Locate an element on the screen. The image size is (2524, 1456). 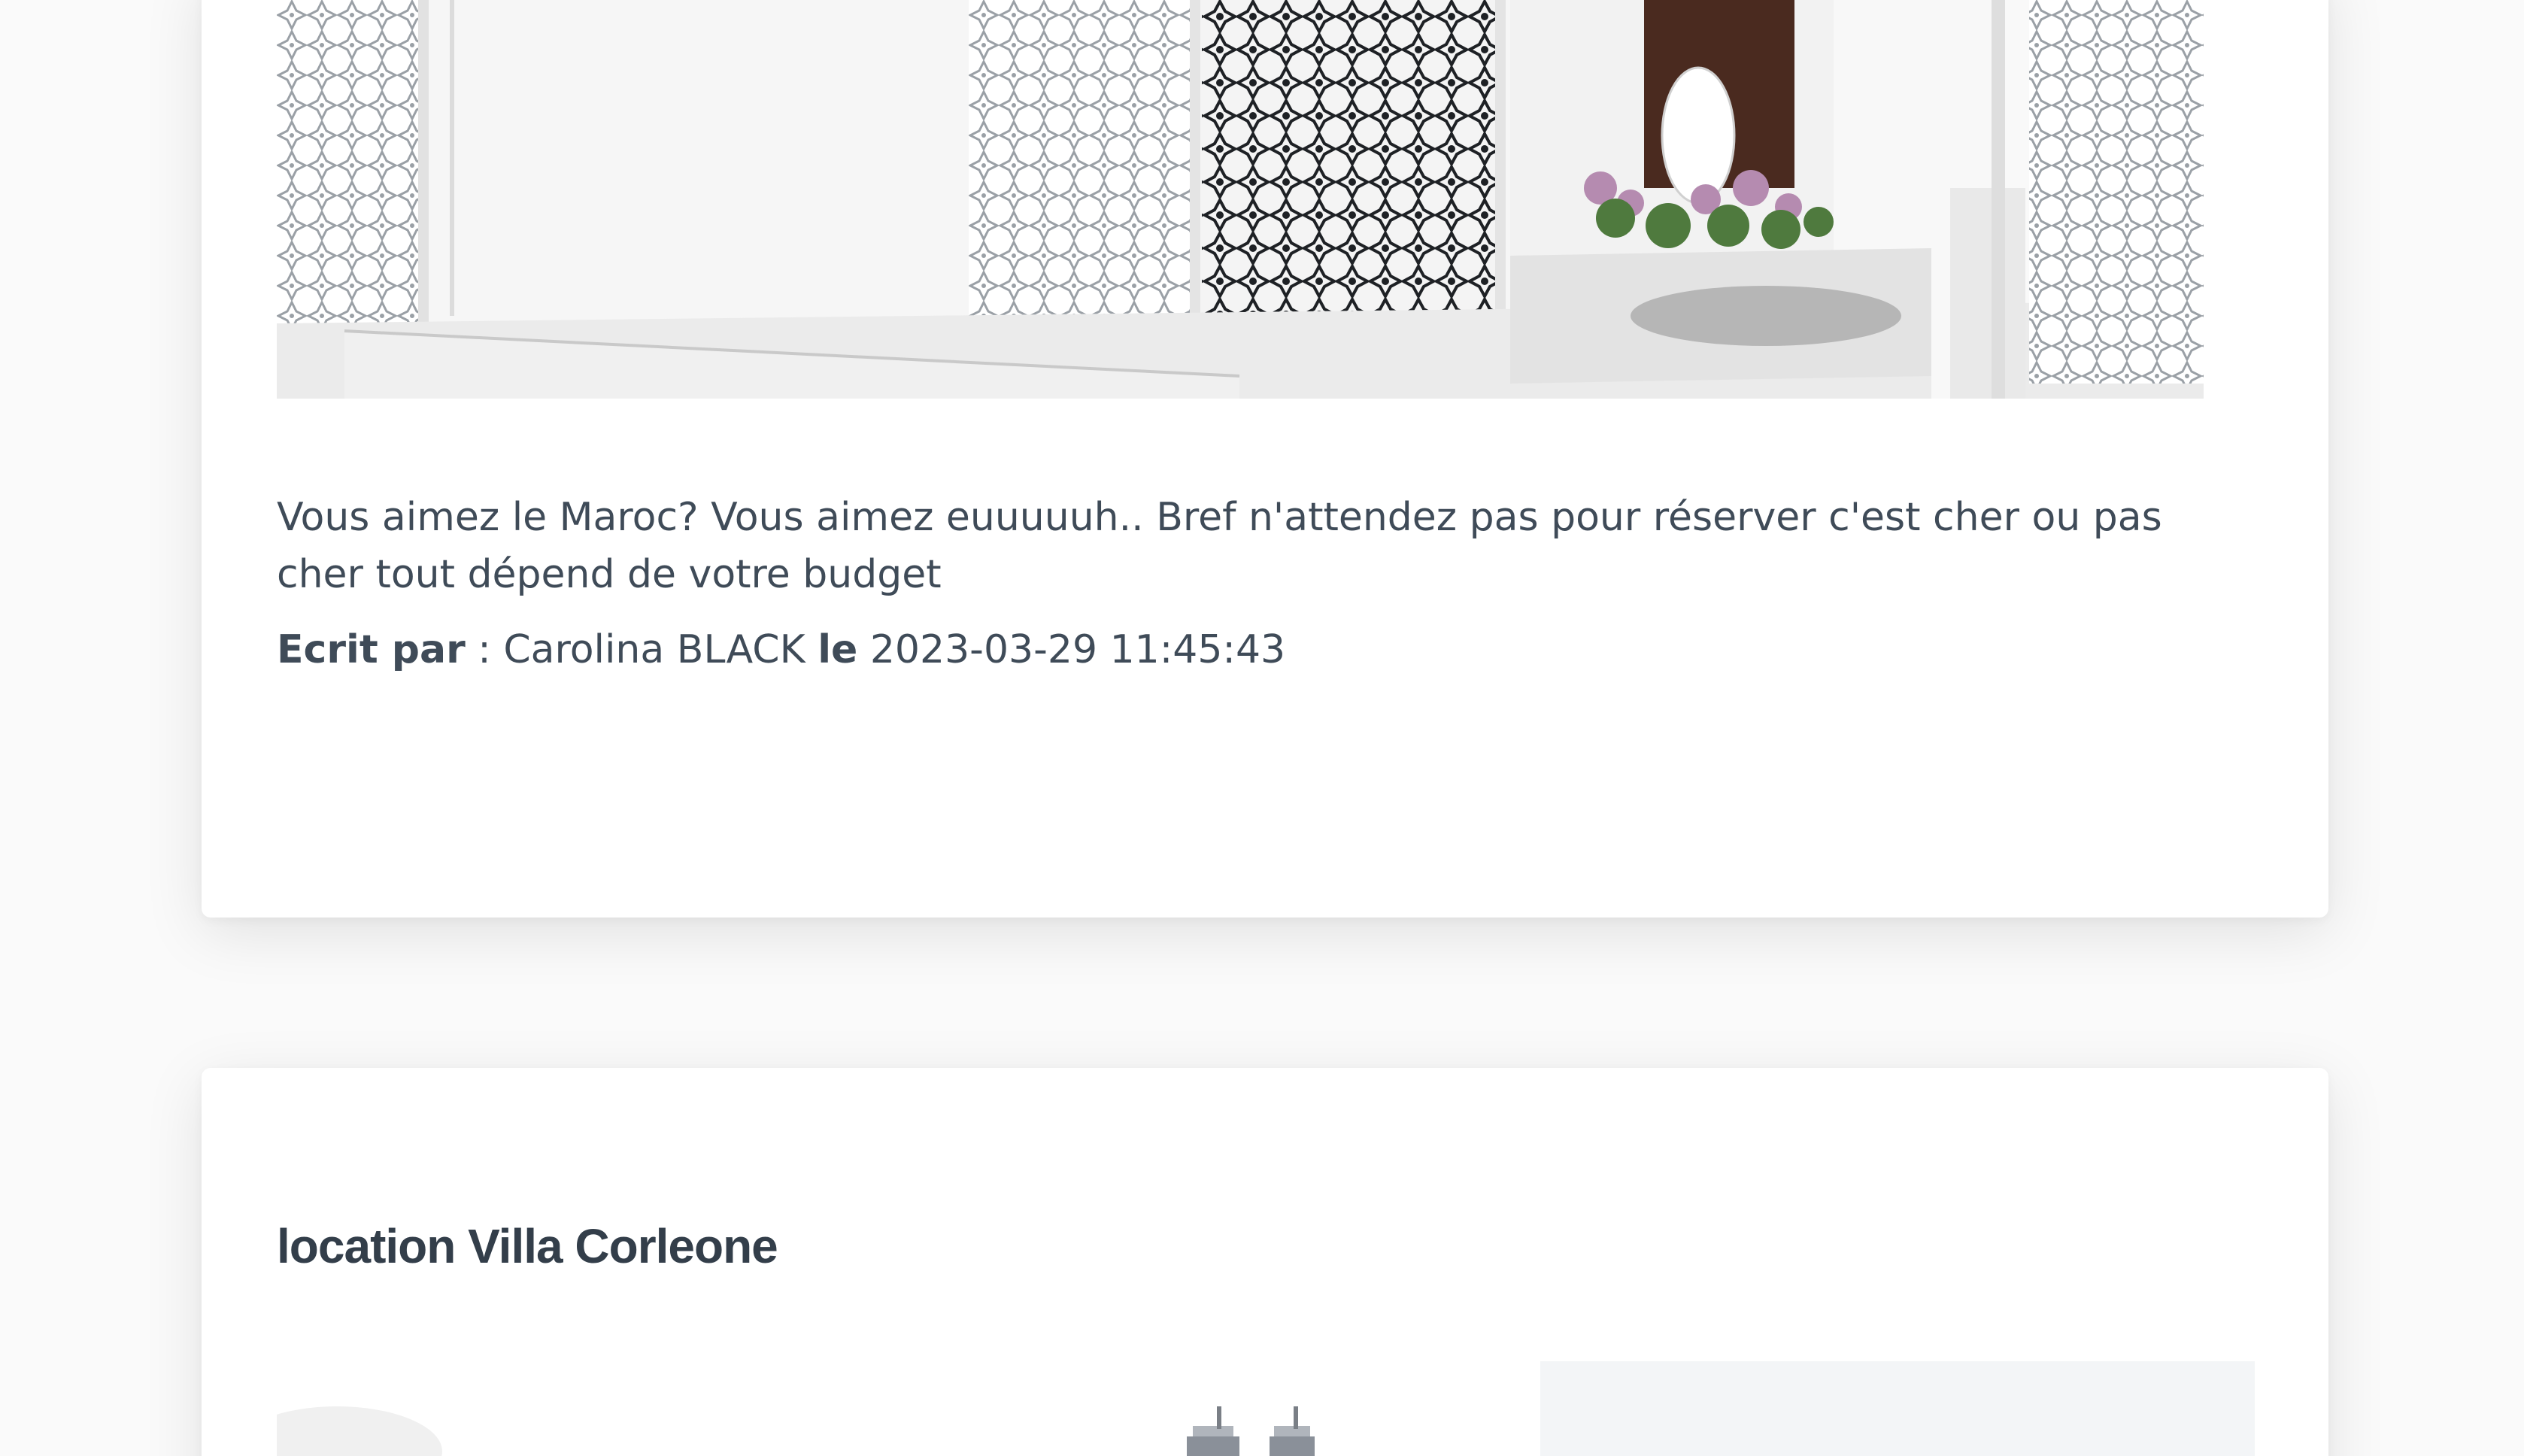
post-image is located at coordinates (1266, 1408).